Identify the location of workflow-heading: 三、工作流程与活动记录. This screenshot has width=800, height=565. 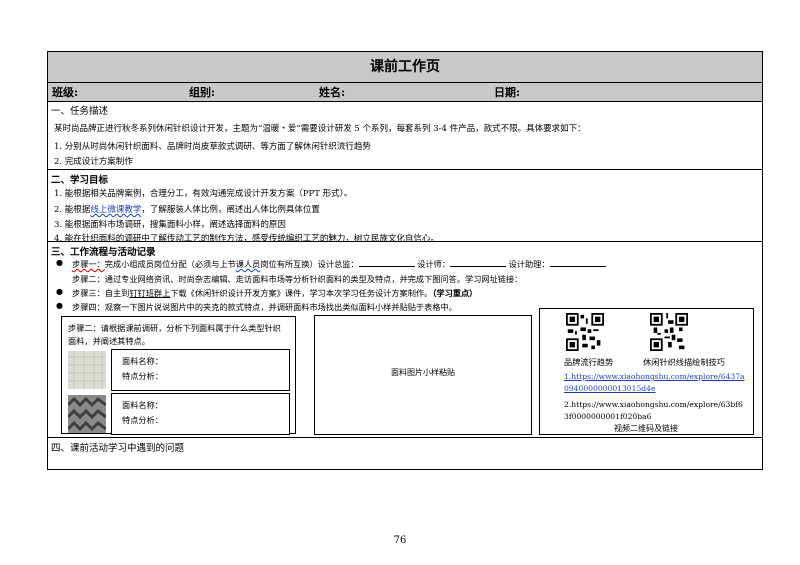
(103, 252).